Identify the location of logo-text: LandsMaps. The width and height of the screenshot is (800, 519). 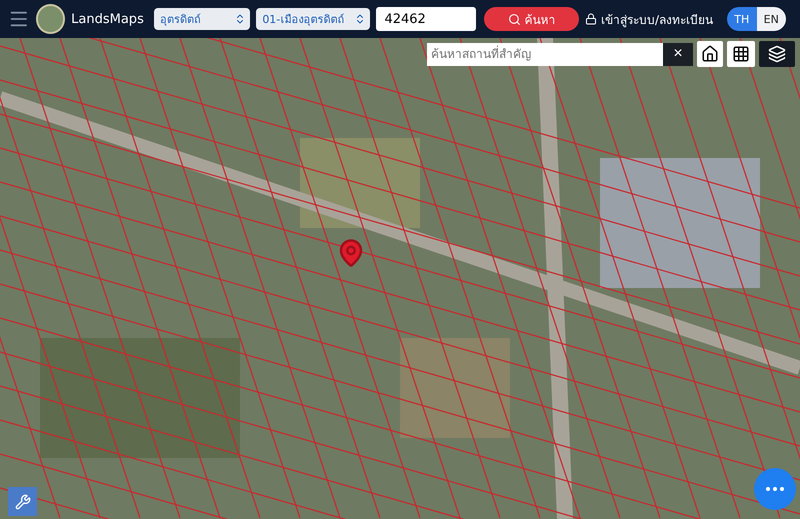
(107, 19).